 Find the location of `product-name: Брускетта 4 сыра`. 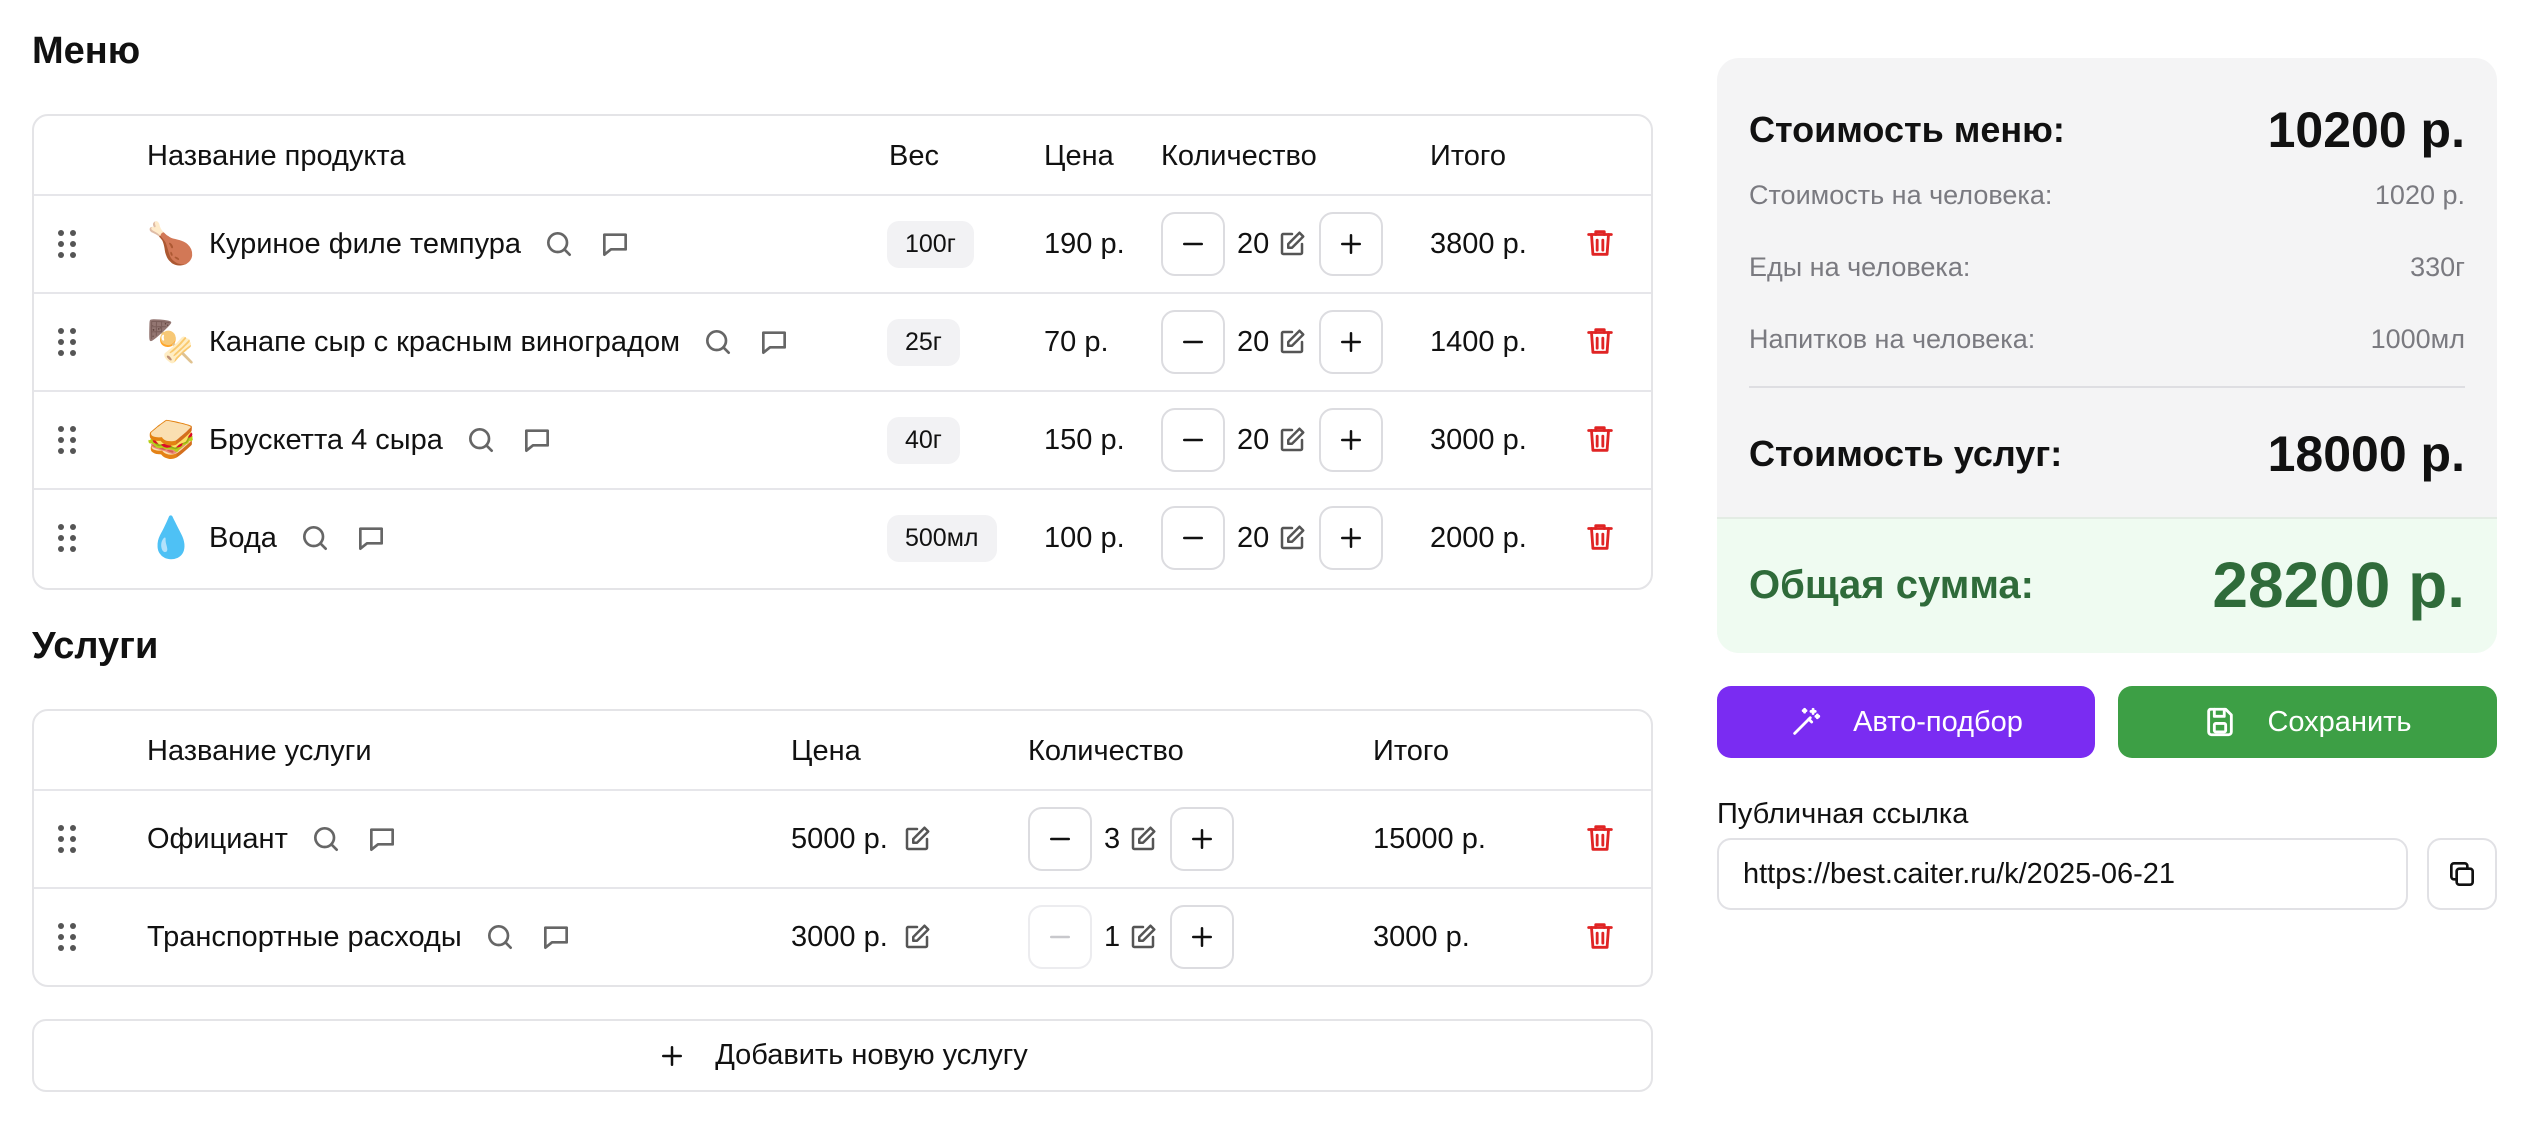

product-name: Брускетта 4 сыра is located at coordinates (326, 439).